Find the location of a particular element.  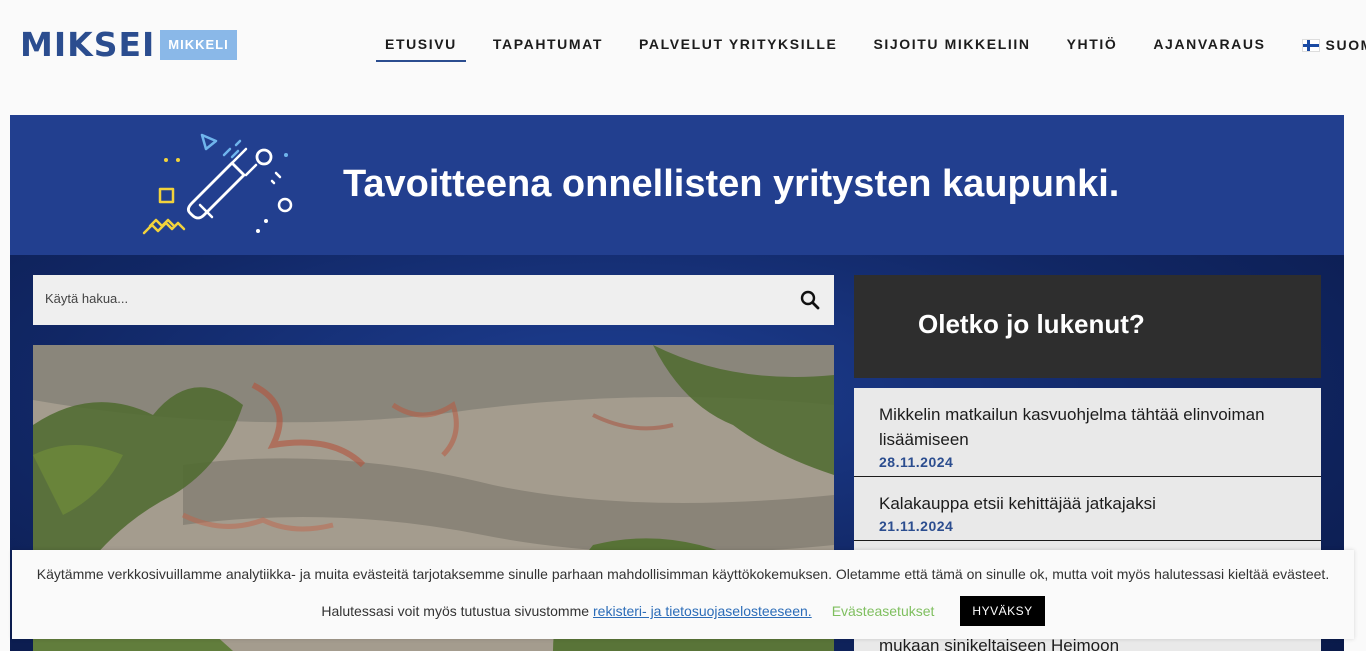

language-switcher: SUOMI is located at coordinates (1333, 49).